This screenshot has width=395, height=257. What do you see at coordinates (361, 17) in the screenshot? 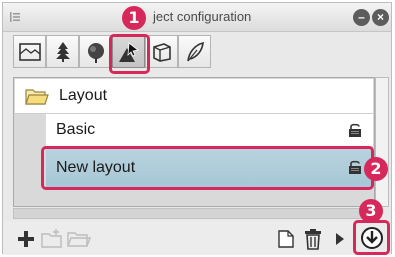
I see `collapse-button: –` at bounding box center [361, 17].